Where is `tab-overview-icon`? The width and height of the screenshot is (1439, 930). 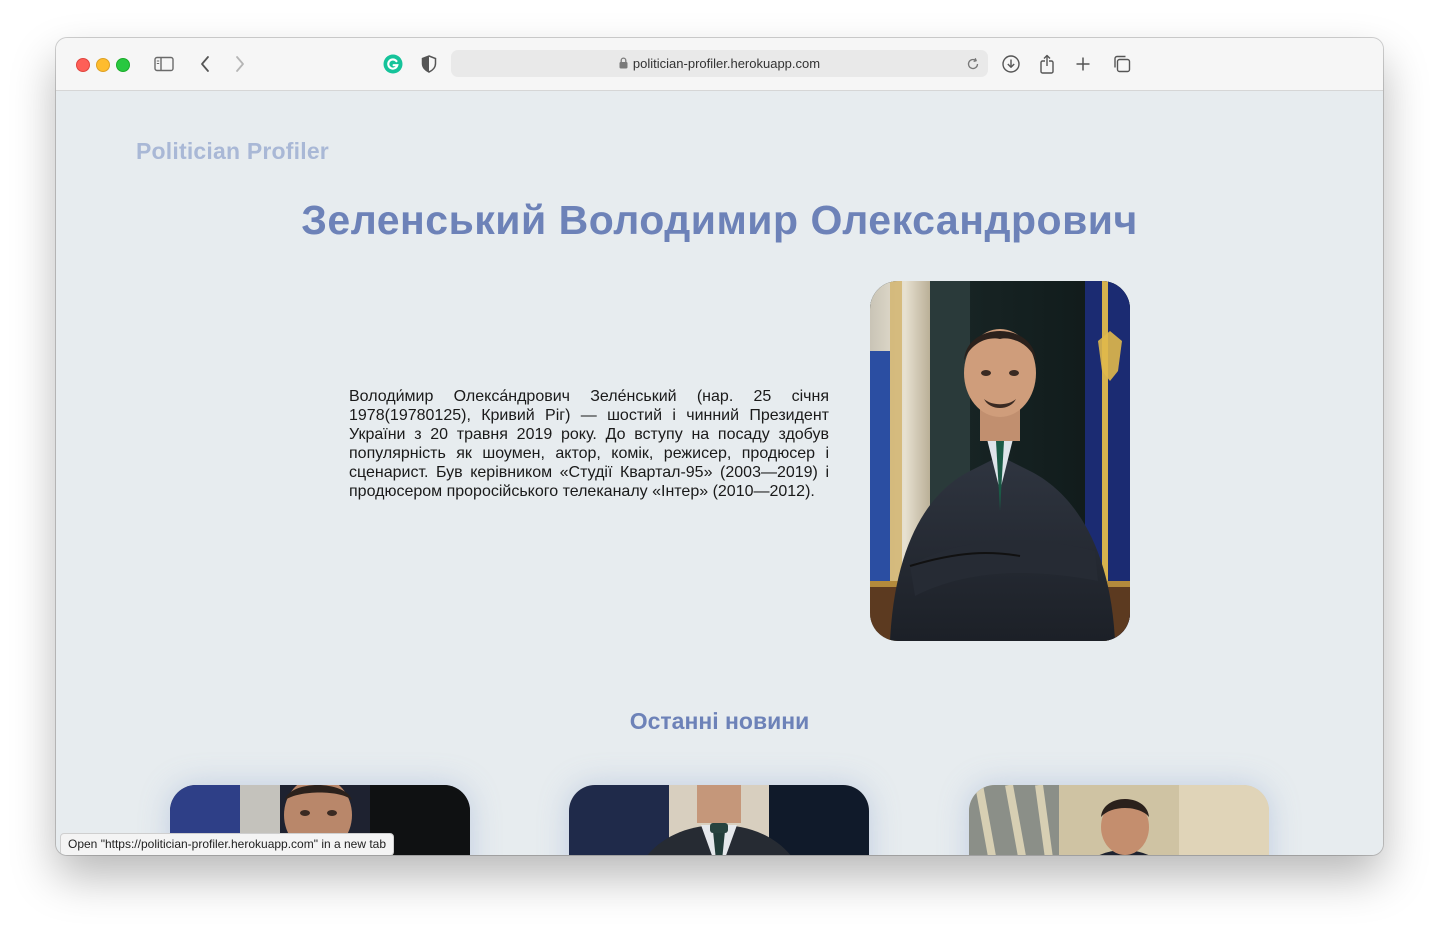
tab-overview-icon is located at coordinates (1122, 64).